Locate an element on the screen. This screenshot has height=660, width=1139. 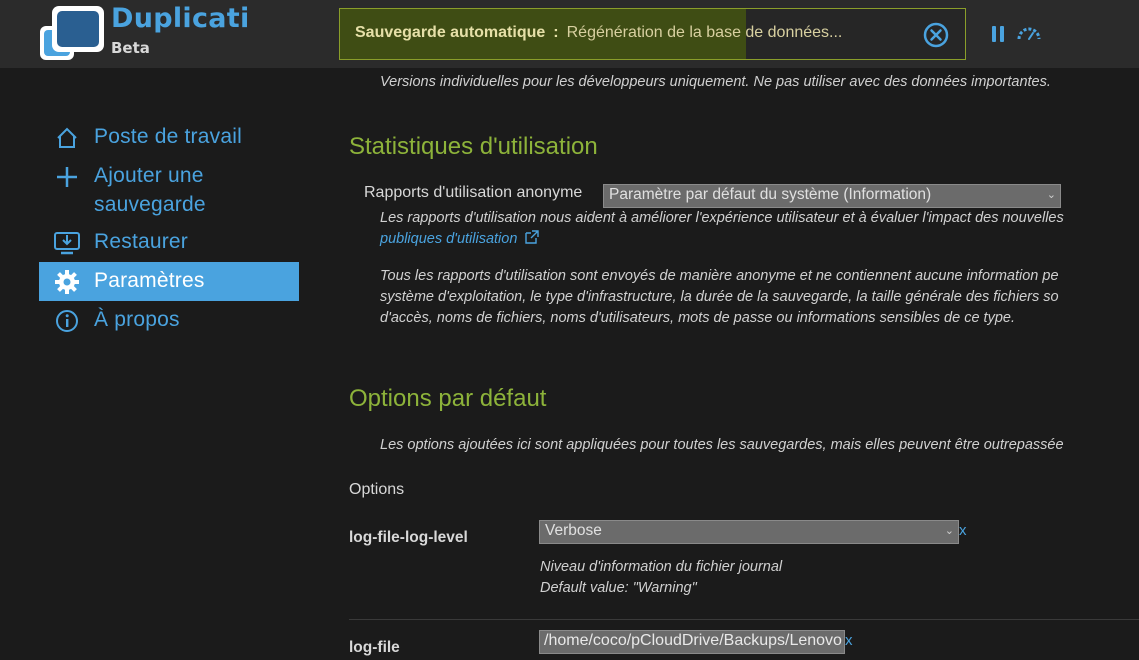
sidebar-item-home: Poste de travail is located at coordinates (169, 137).